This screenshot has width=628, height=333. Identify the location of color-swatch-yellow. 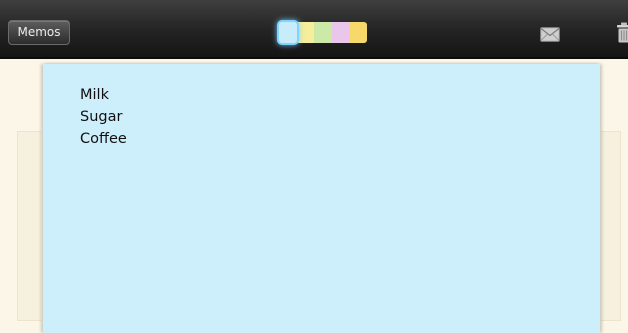
(305, 32).